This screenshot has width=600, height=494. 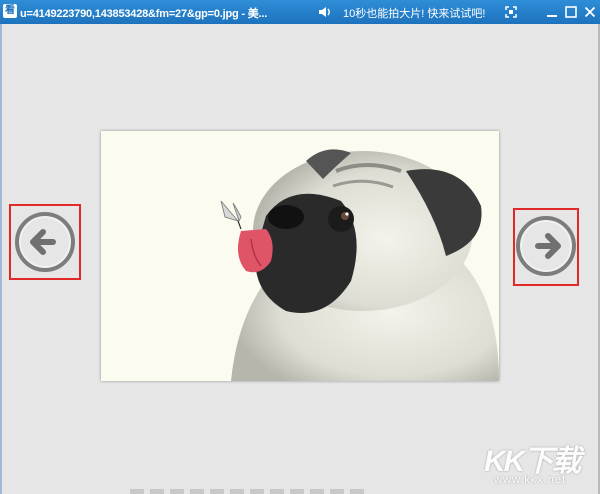 What do you see at coordinates (250, 491) in the screenshot?
I see `thumbnail-strip` at bounding box center [250, 491].